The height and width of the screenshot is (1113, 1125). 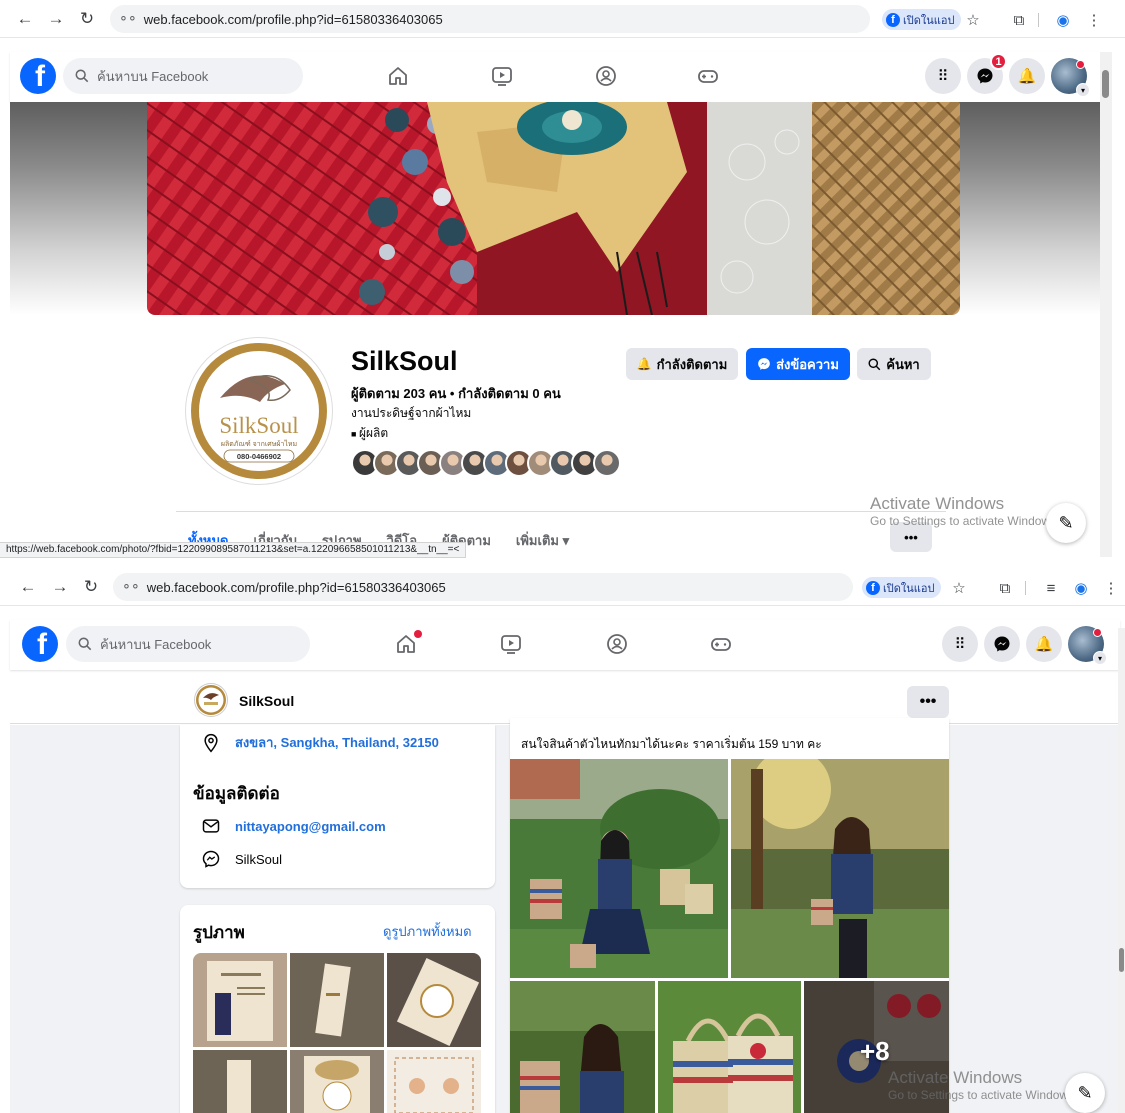 What do you see at coordinates (258, 859) in the screenshot?
I see `messenger-name: SilkSoul` at bounding box center [258, 859].